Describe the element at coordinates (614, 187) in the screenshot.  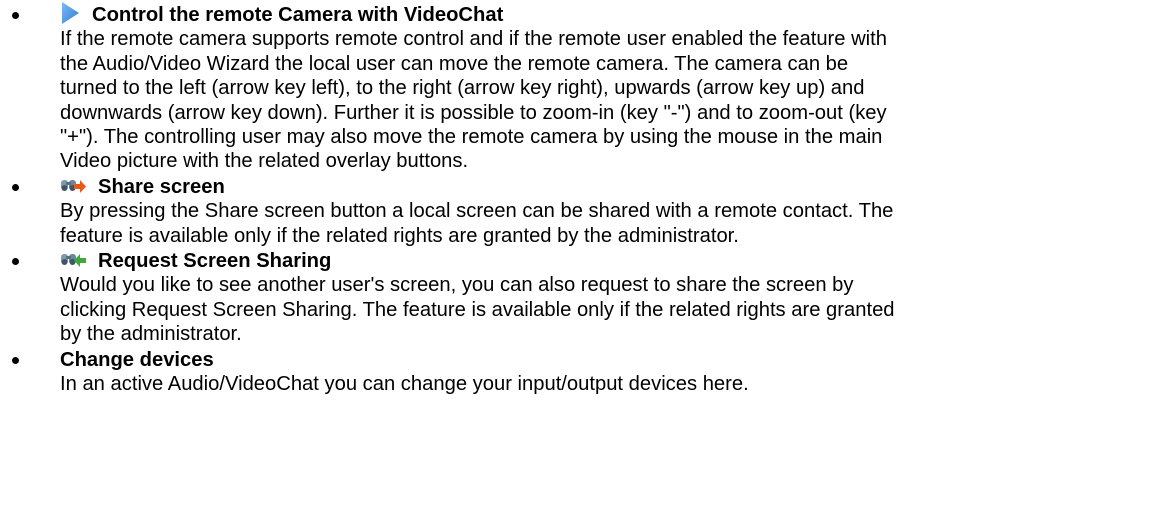
I see `title-row: Share screen` at that location.